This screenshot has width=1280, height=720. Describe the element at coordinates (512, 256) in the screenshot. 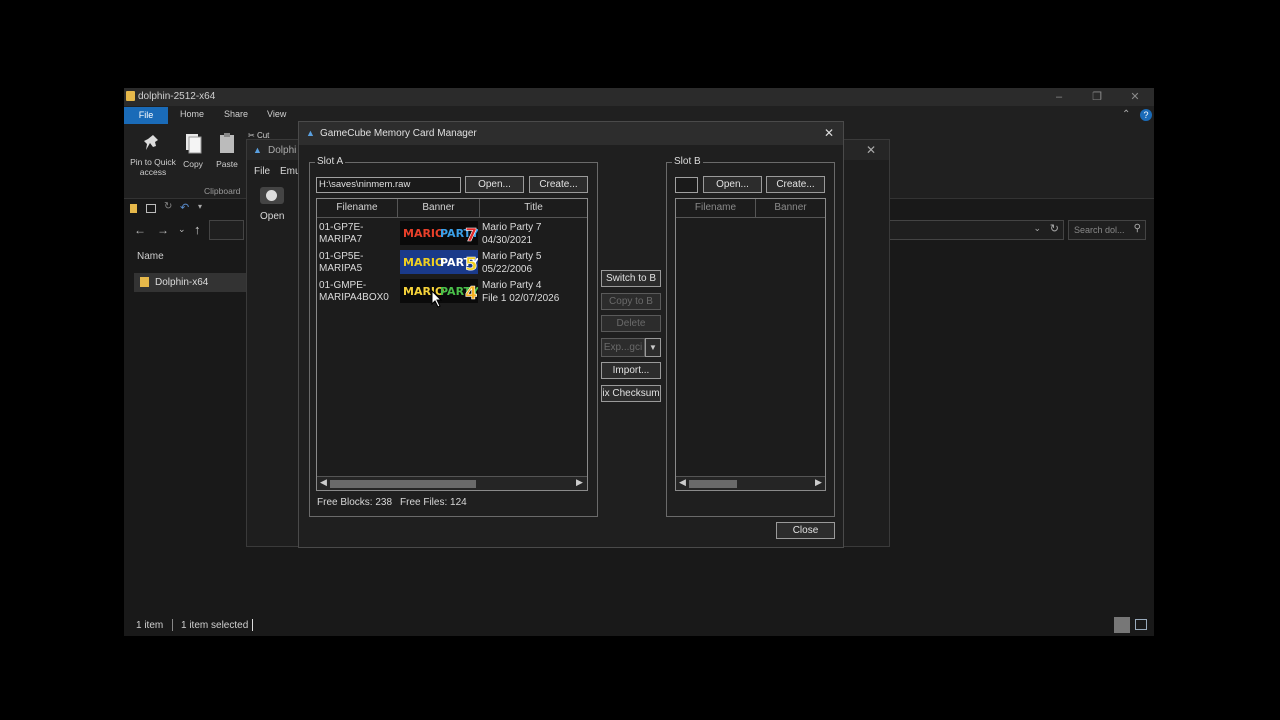

I see `row-title: Mario Party 5` at that location.